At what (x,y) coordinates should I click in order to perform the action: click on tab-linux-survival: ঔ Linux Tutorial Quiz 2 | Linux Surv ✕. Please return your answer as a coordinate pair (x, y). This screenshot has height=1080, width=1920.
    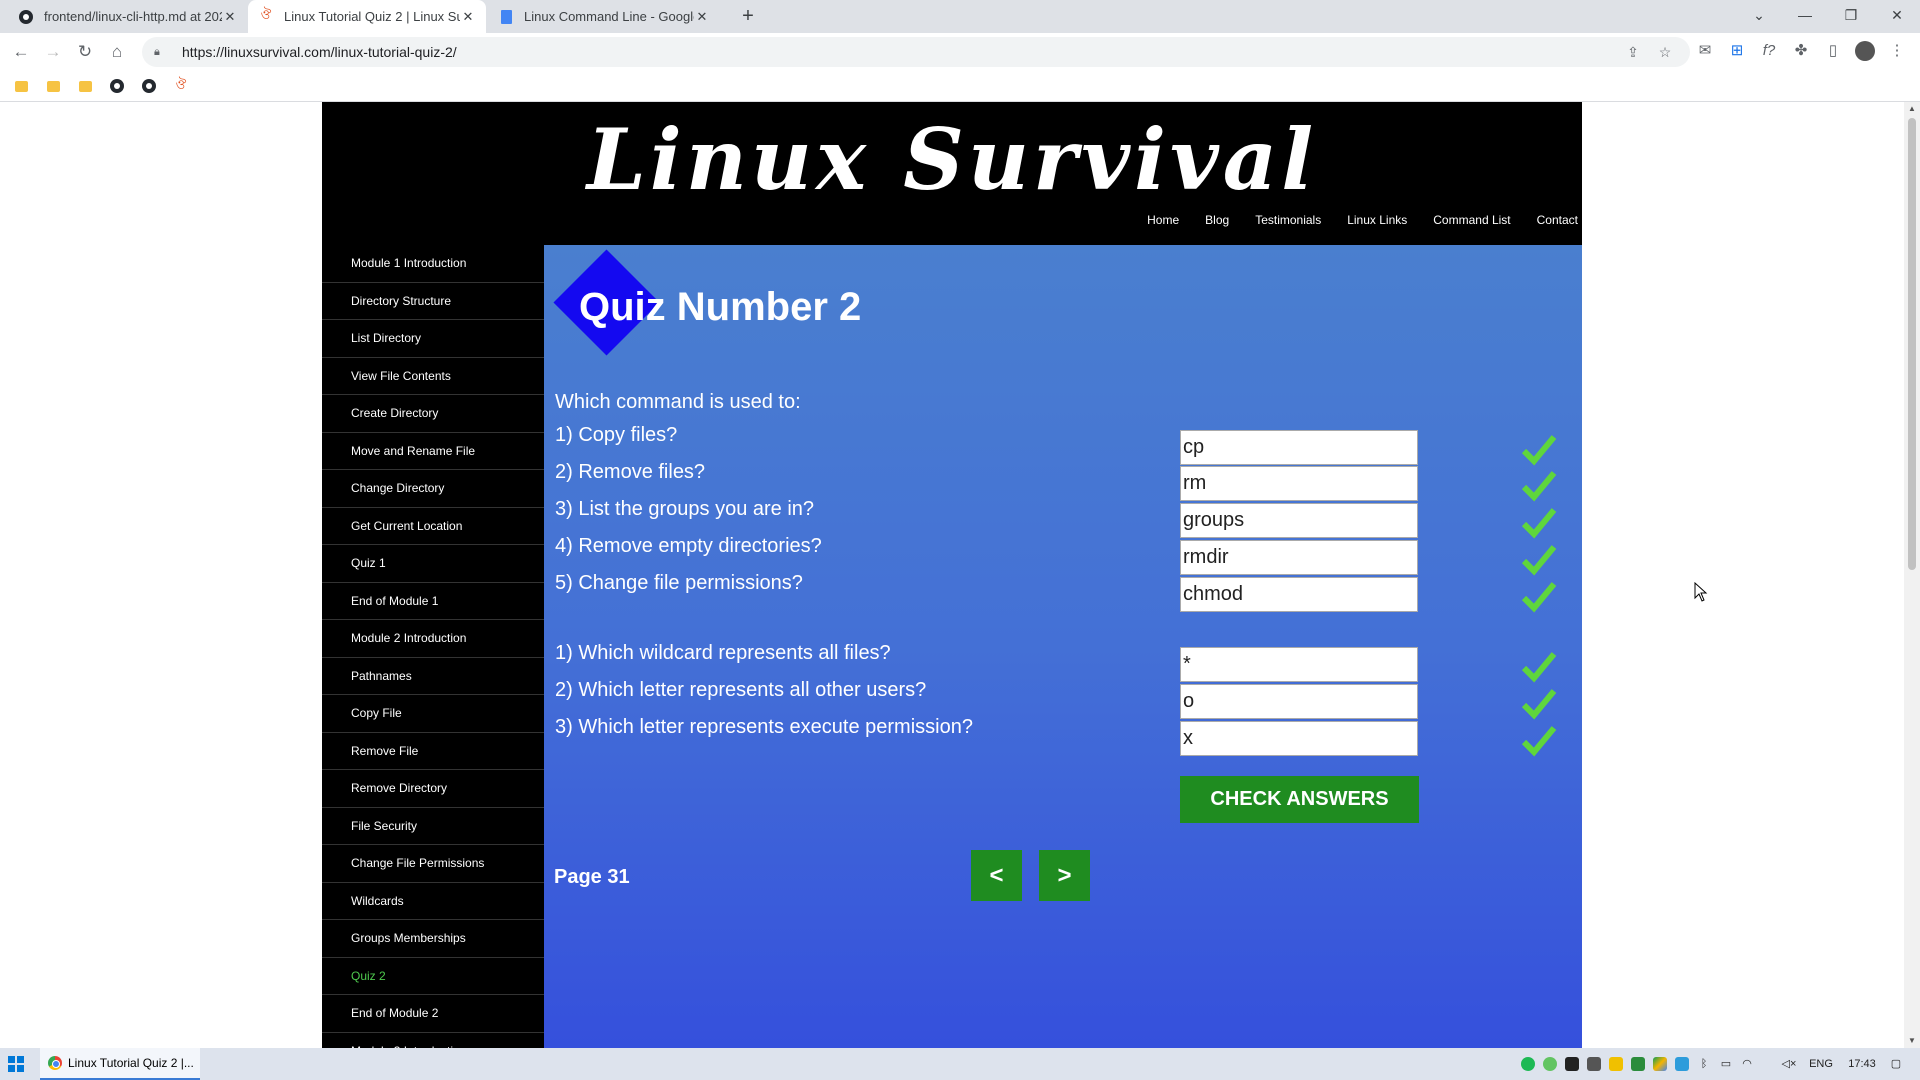
    Looking at the image, I should click on (367, 16).